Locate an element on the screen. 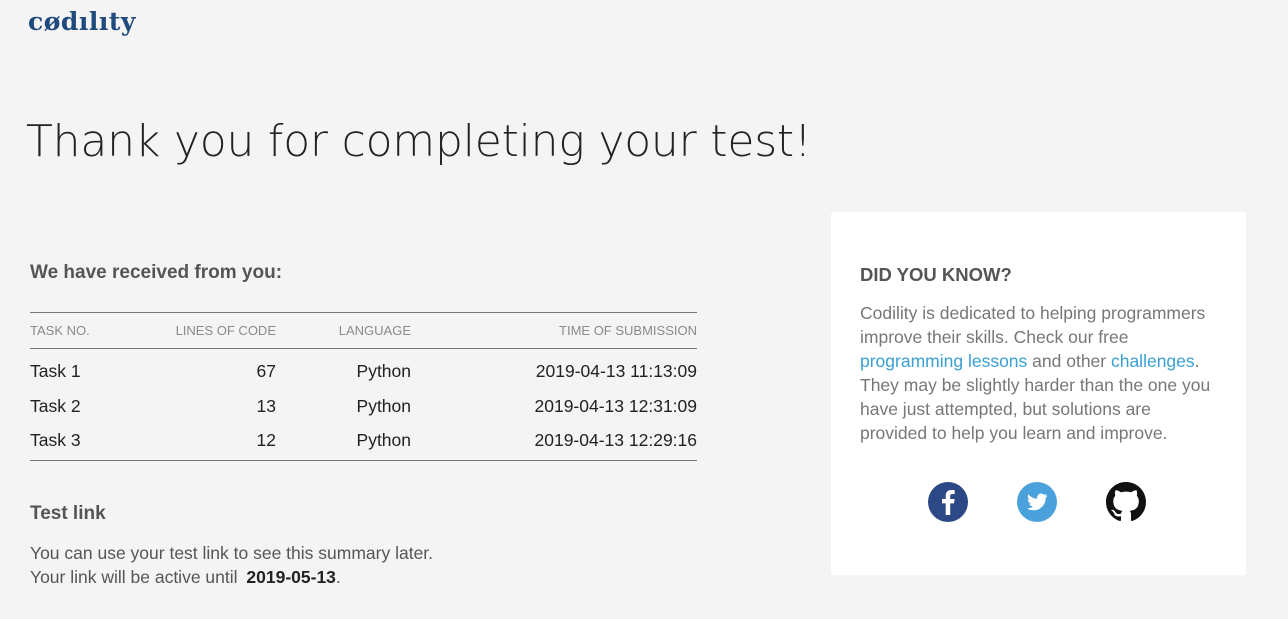 The height and width of the screenshot is (619, 1288). column-header-lines: LINES OF CODE is located at coordinates (208, 330).